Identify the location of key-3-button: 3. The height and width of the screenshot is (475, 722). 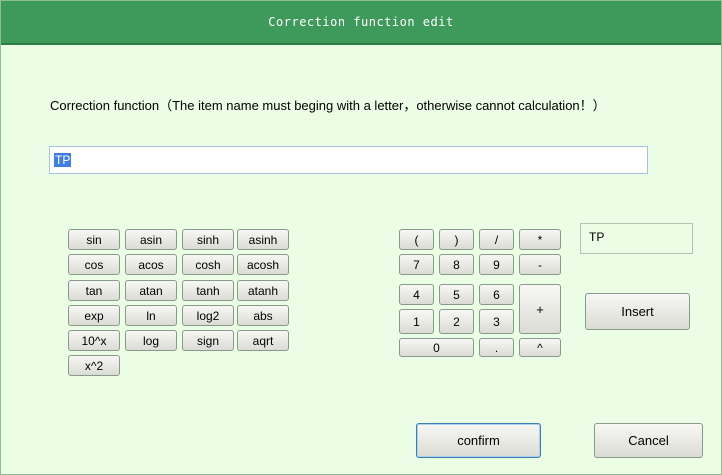
(496, 321).